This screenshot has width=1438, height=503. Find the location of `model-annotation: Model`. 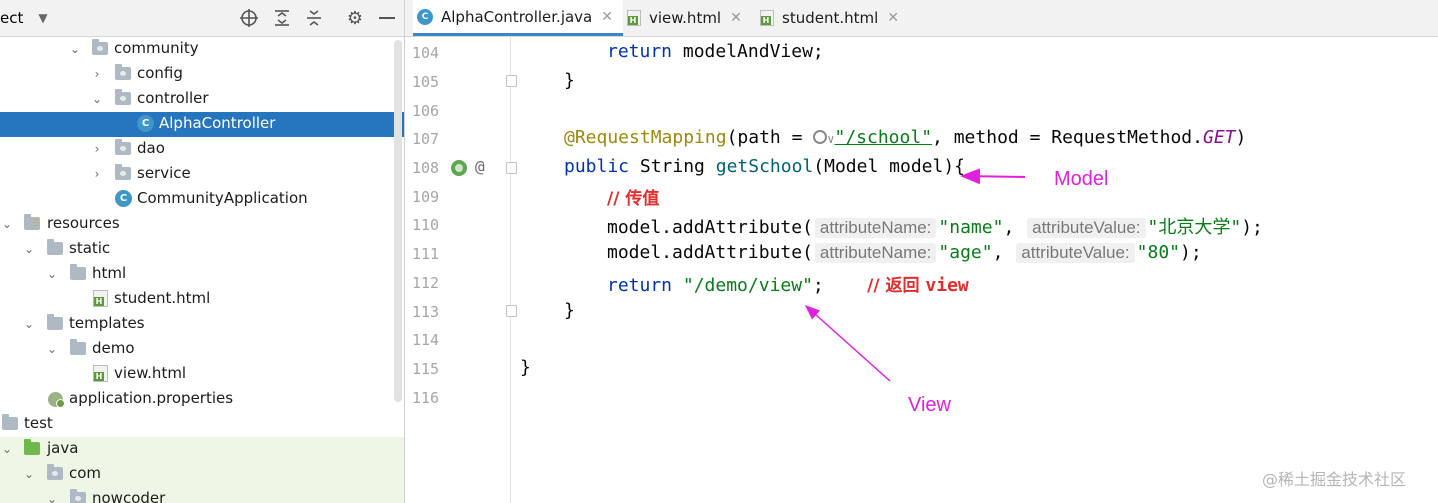

model-annotation: Model is located at coordinates (1081, 179).